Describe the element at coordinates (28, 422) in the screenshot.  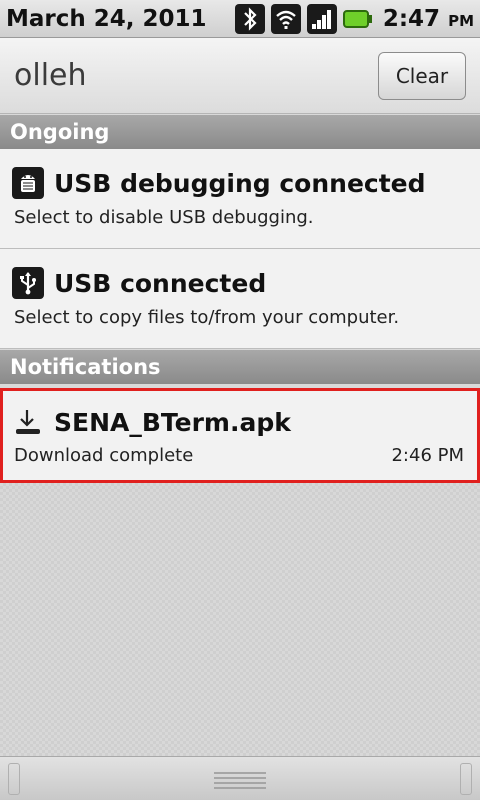
I see `download-complete-icon` at that location.